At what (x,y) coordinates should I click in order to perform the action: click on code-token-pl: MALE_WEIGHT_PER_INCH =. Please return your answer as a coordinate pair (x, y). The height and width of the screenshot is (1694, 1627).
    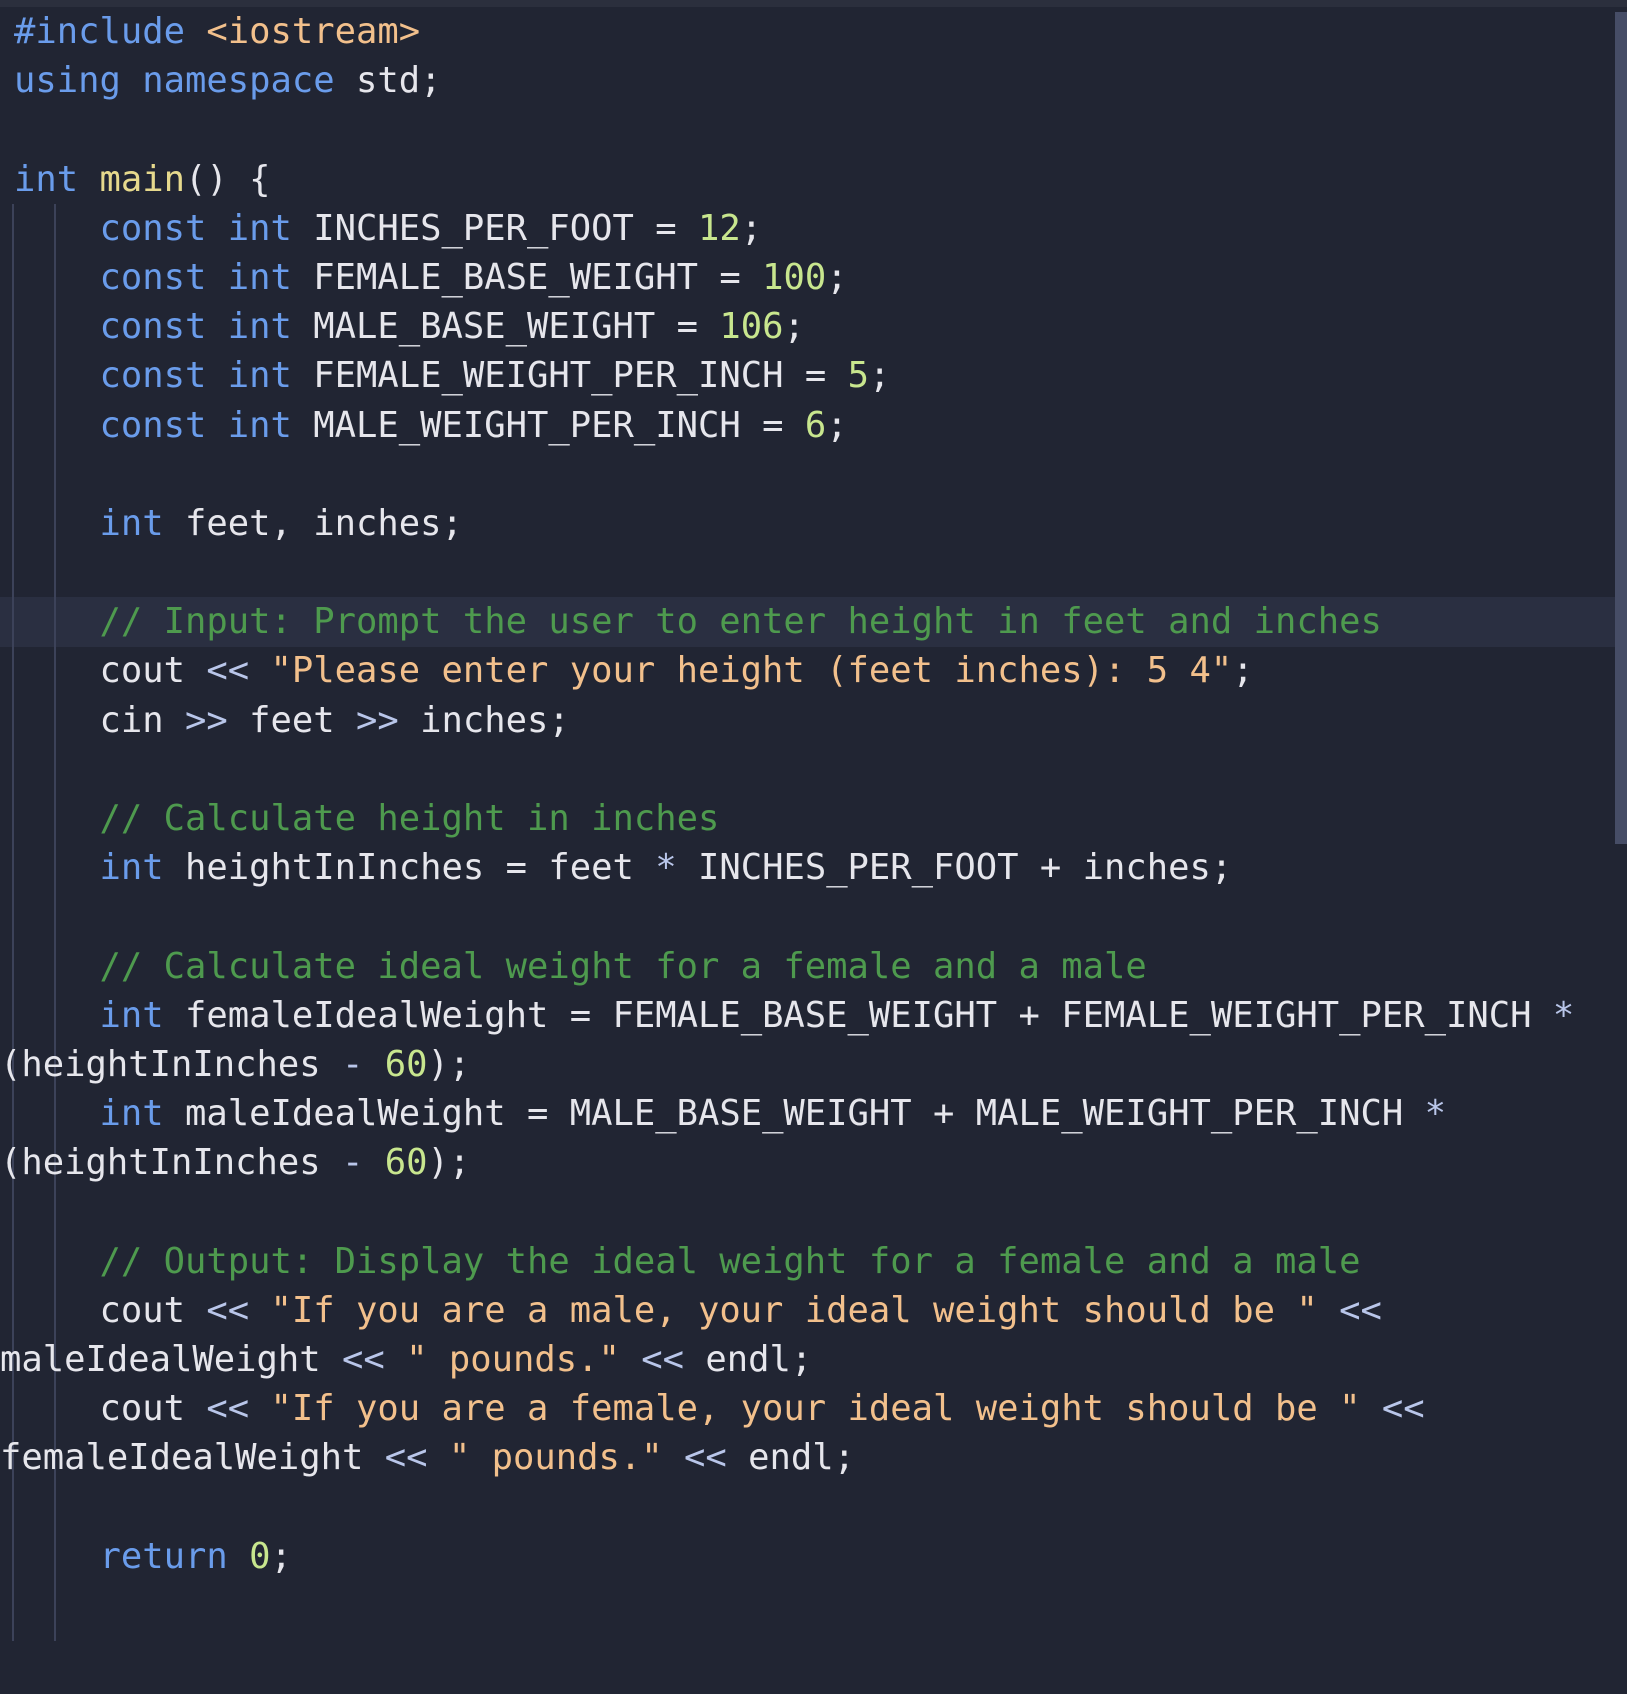
    Looking at the image, I should click on (548, 425).